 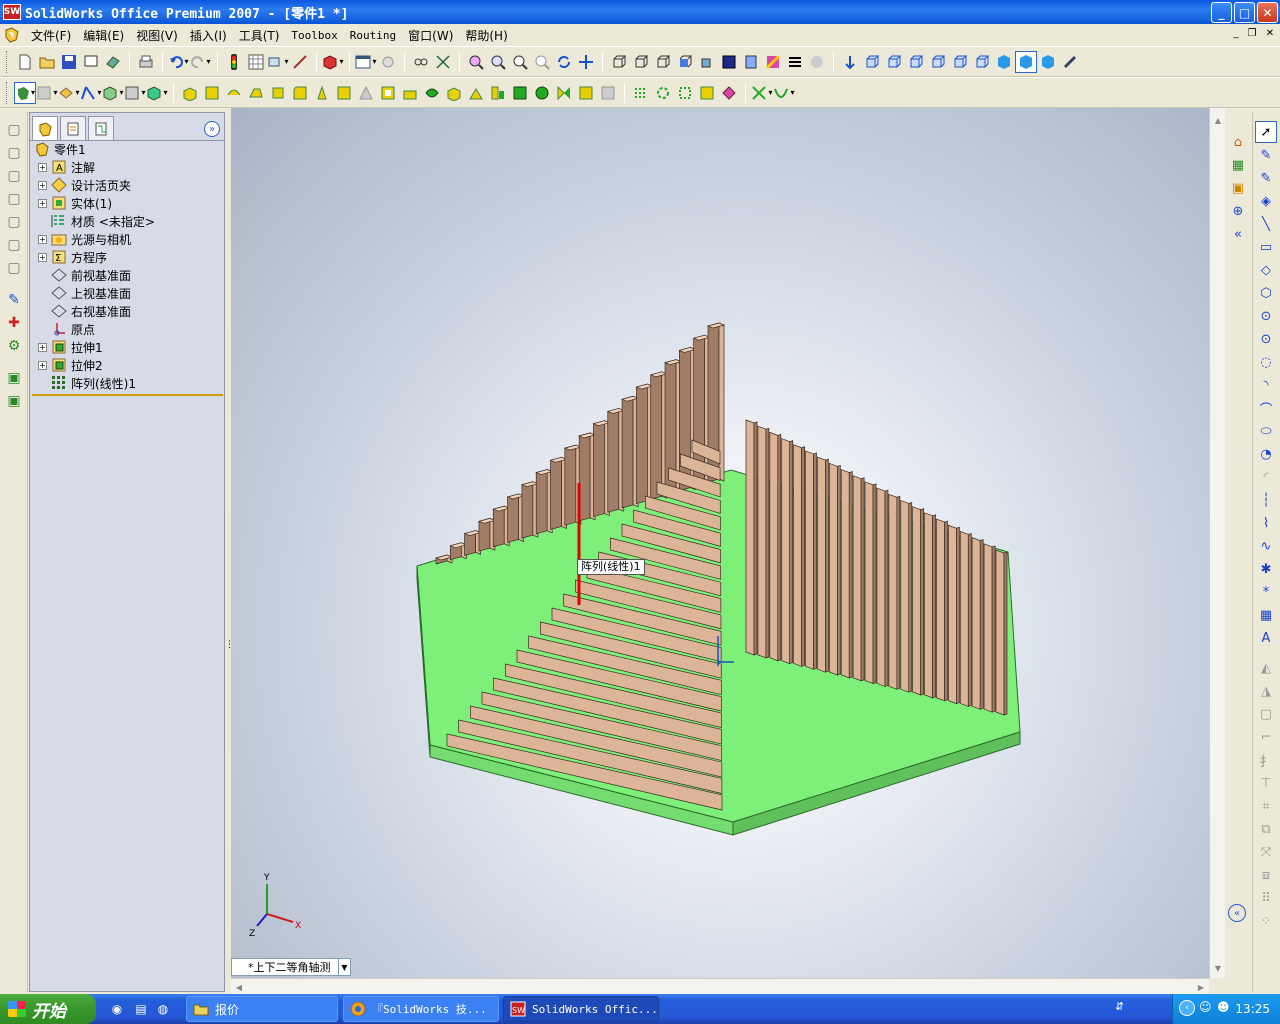 I want to click on doc-restore-button: ❐, so click(x=1252, y=35).